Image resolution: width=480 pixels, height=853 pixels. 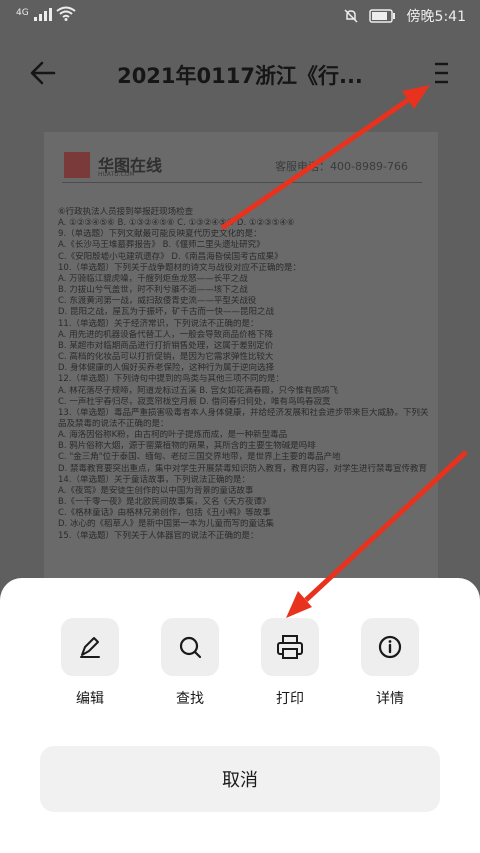 What do you see at coordinates (180, 267) in the screenshot?
I see `document-line: 10.（单选题）下列关于战争题材的诗文与战役对应不正确的是：` at bounding box center [180, 267].